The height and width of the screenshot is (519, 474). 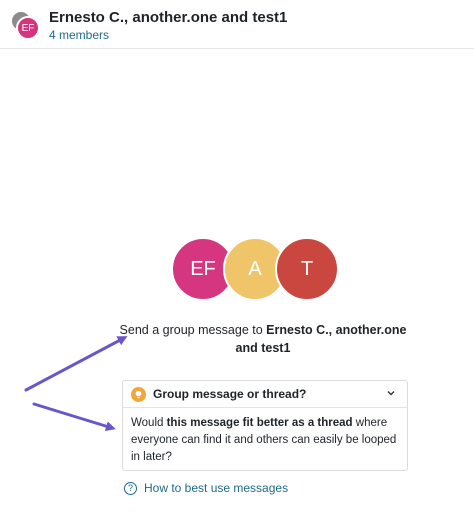 What do you see at coordinates (28, 28) in the screenshot?
I see `avatar-front: EF` at bounding box center [28, 28].